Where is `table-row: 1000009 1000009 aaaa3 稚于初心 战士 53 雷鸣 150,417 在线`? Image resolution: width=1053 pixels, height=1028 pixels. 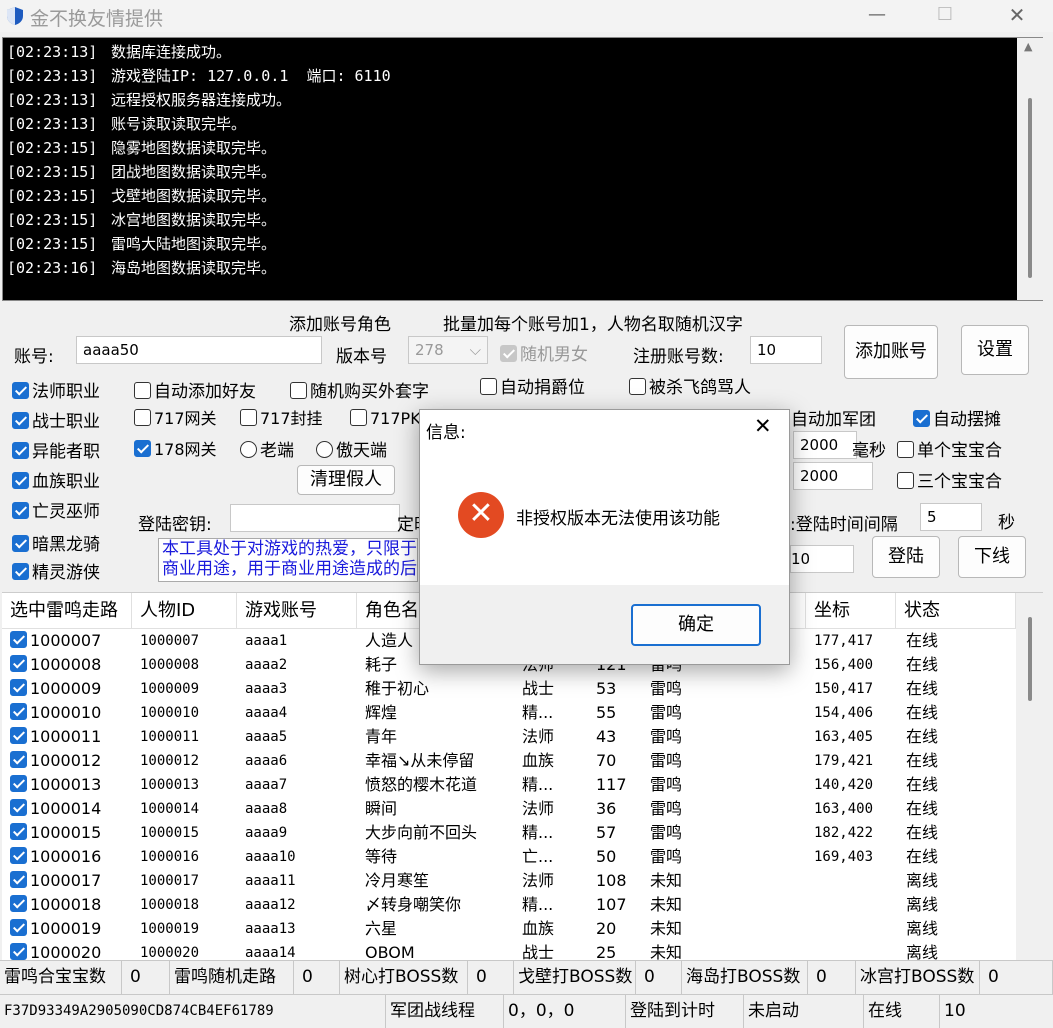 table-row: 1000009 1000009 aaaa3 稚于初心 战士 53 雷鸣 150,417 在线 is located at coordinates (509, 689).